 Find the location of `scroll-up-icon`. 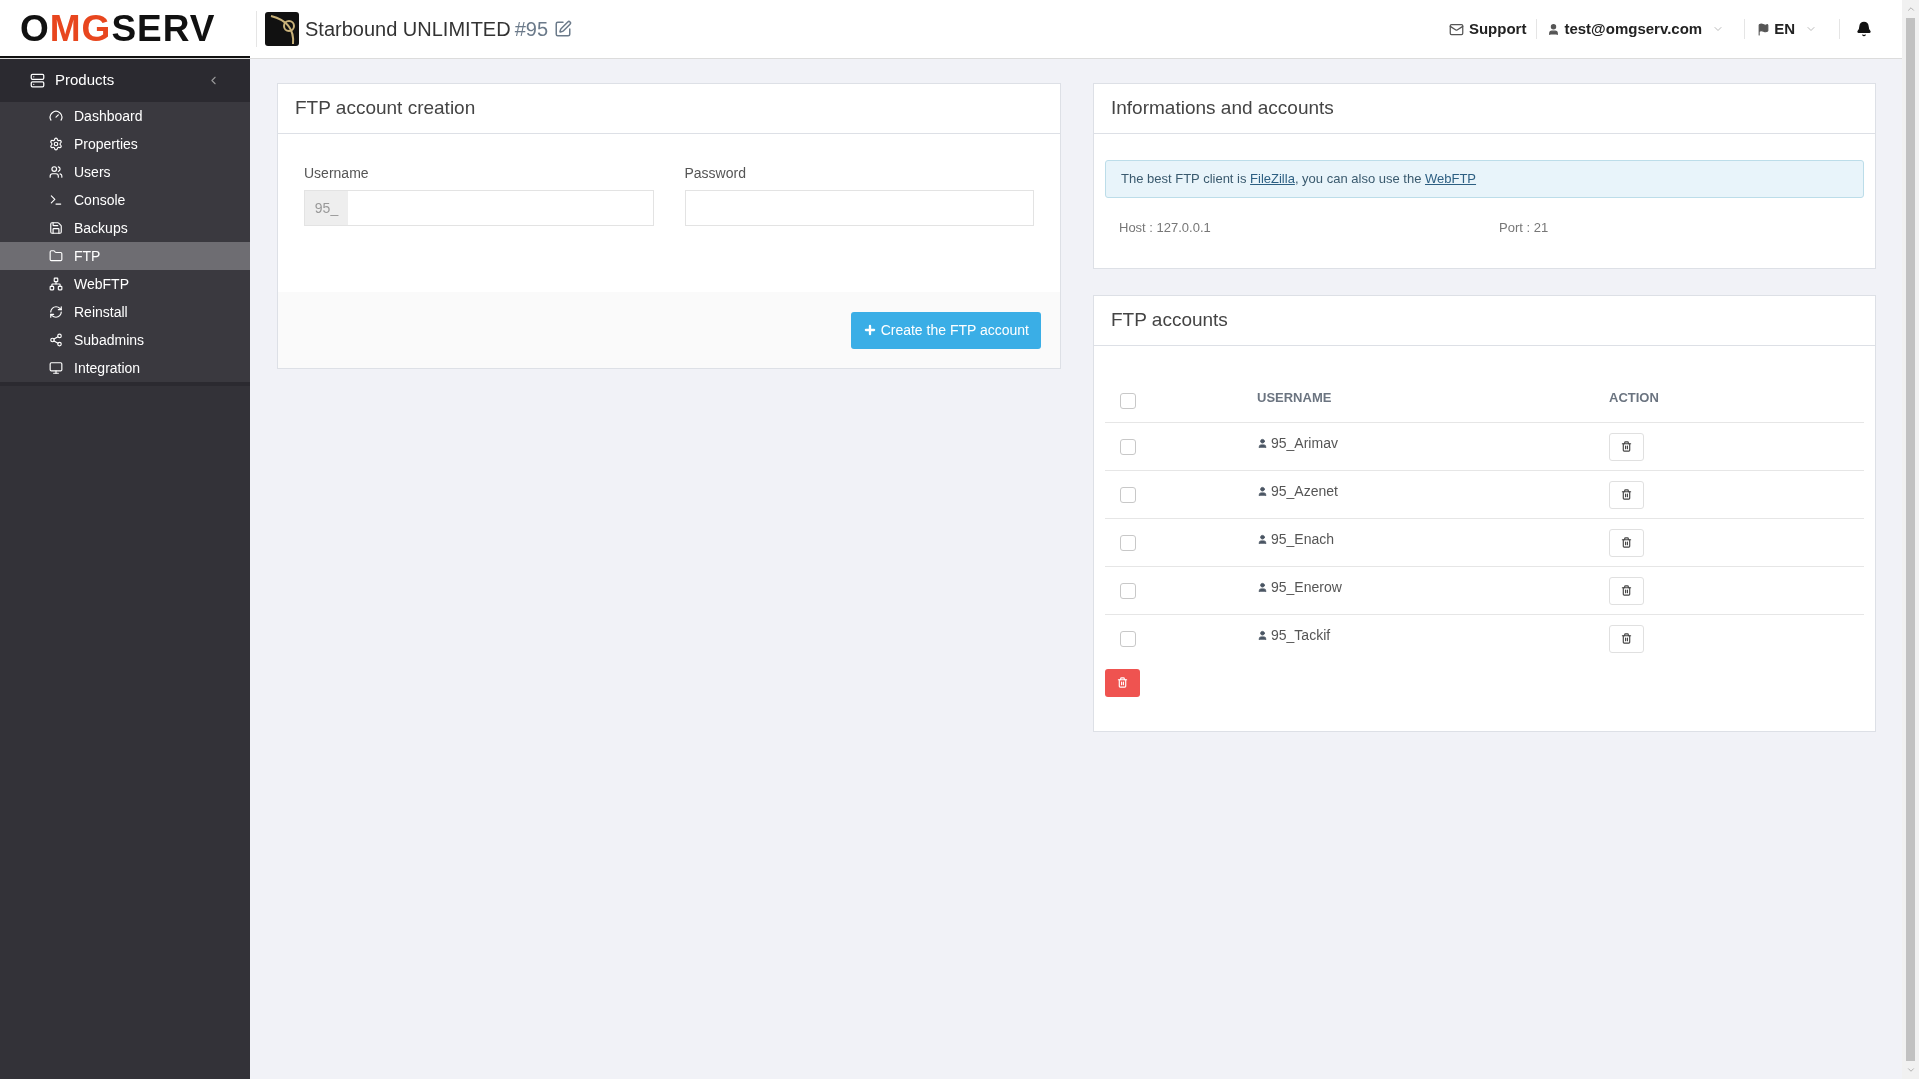

scroll-up-icon is located at coordinates (1910, 9).